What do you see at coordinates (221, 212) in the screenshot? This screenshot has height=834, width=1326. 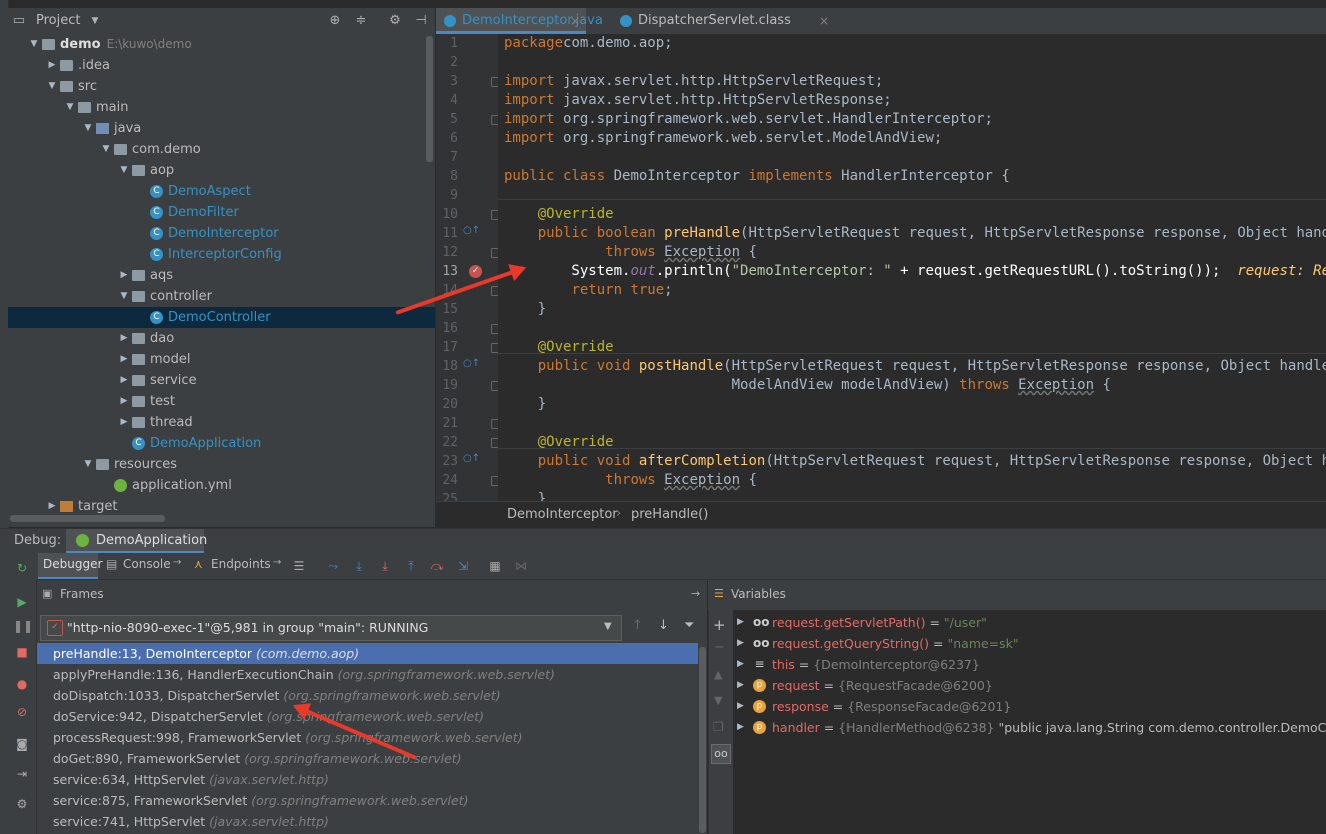 I see `tree-item: C DemoFilter` at bounding box center [221, 212].